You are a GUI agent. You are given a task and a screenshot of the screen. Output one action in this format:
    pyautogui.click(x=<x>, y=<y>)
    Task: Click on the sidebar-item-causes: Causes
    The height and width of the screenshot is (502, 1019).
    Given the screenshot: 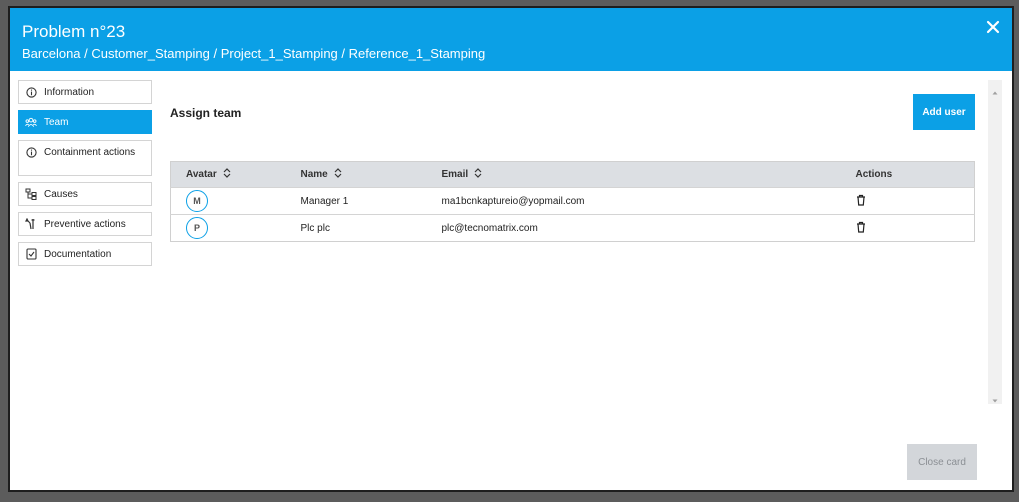 What is the action you would take?
    pyautogui.click(x=85, y=194)
    